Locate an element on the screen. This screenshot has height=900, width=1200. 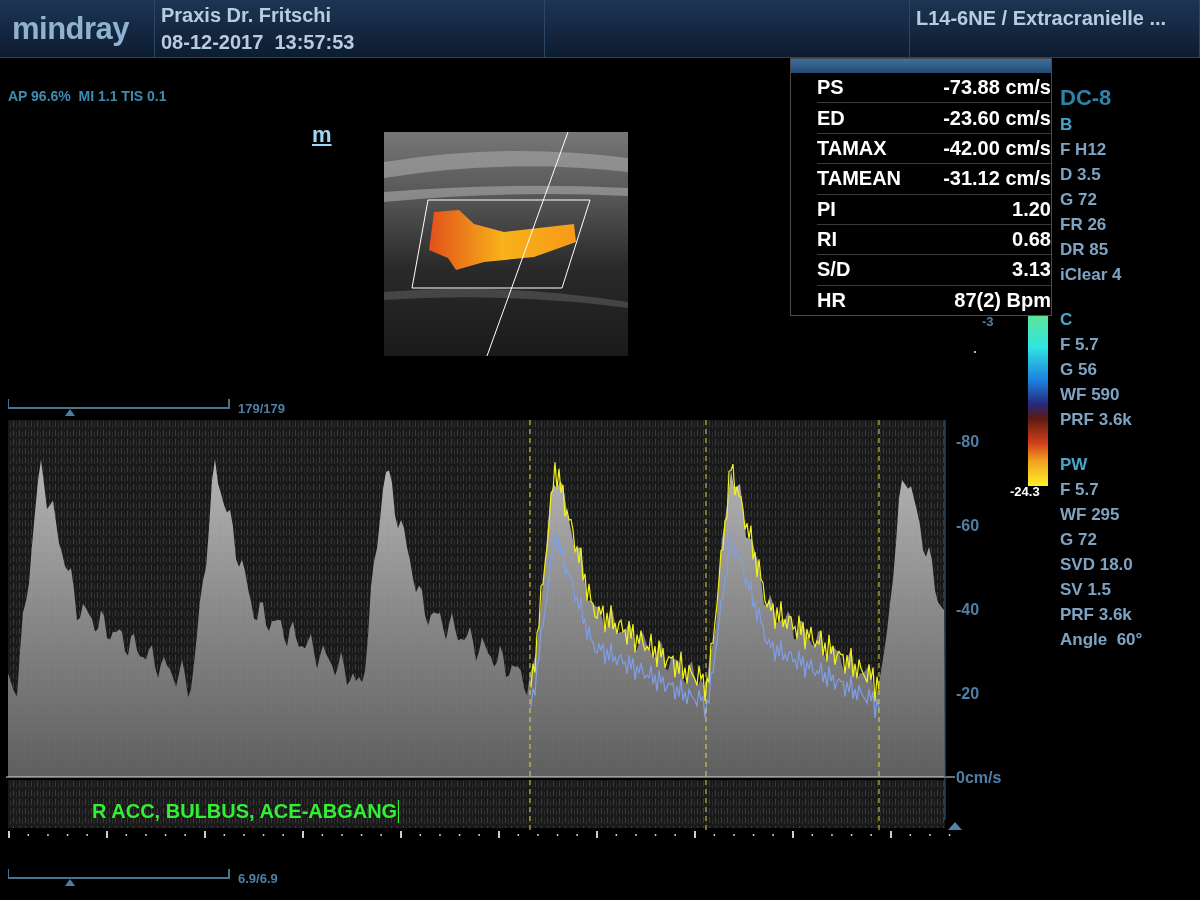
measurement-value: -23.60 cm/s is located at coordinates (997, 118).